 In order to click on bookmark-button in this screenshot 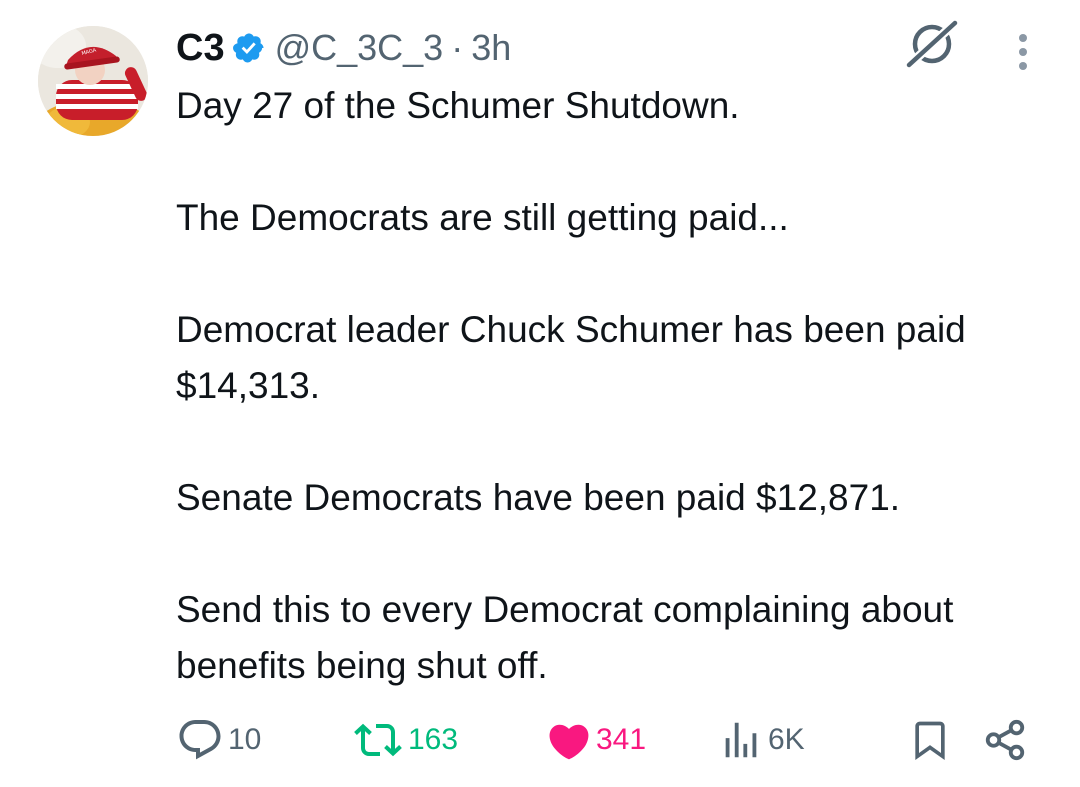, I will do `click(930, 740)`.